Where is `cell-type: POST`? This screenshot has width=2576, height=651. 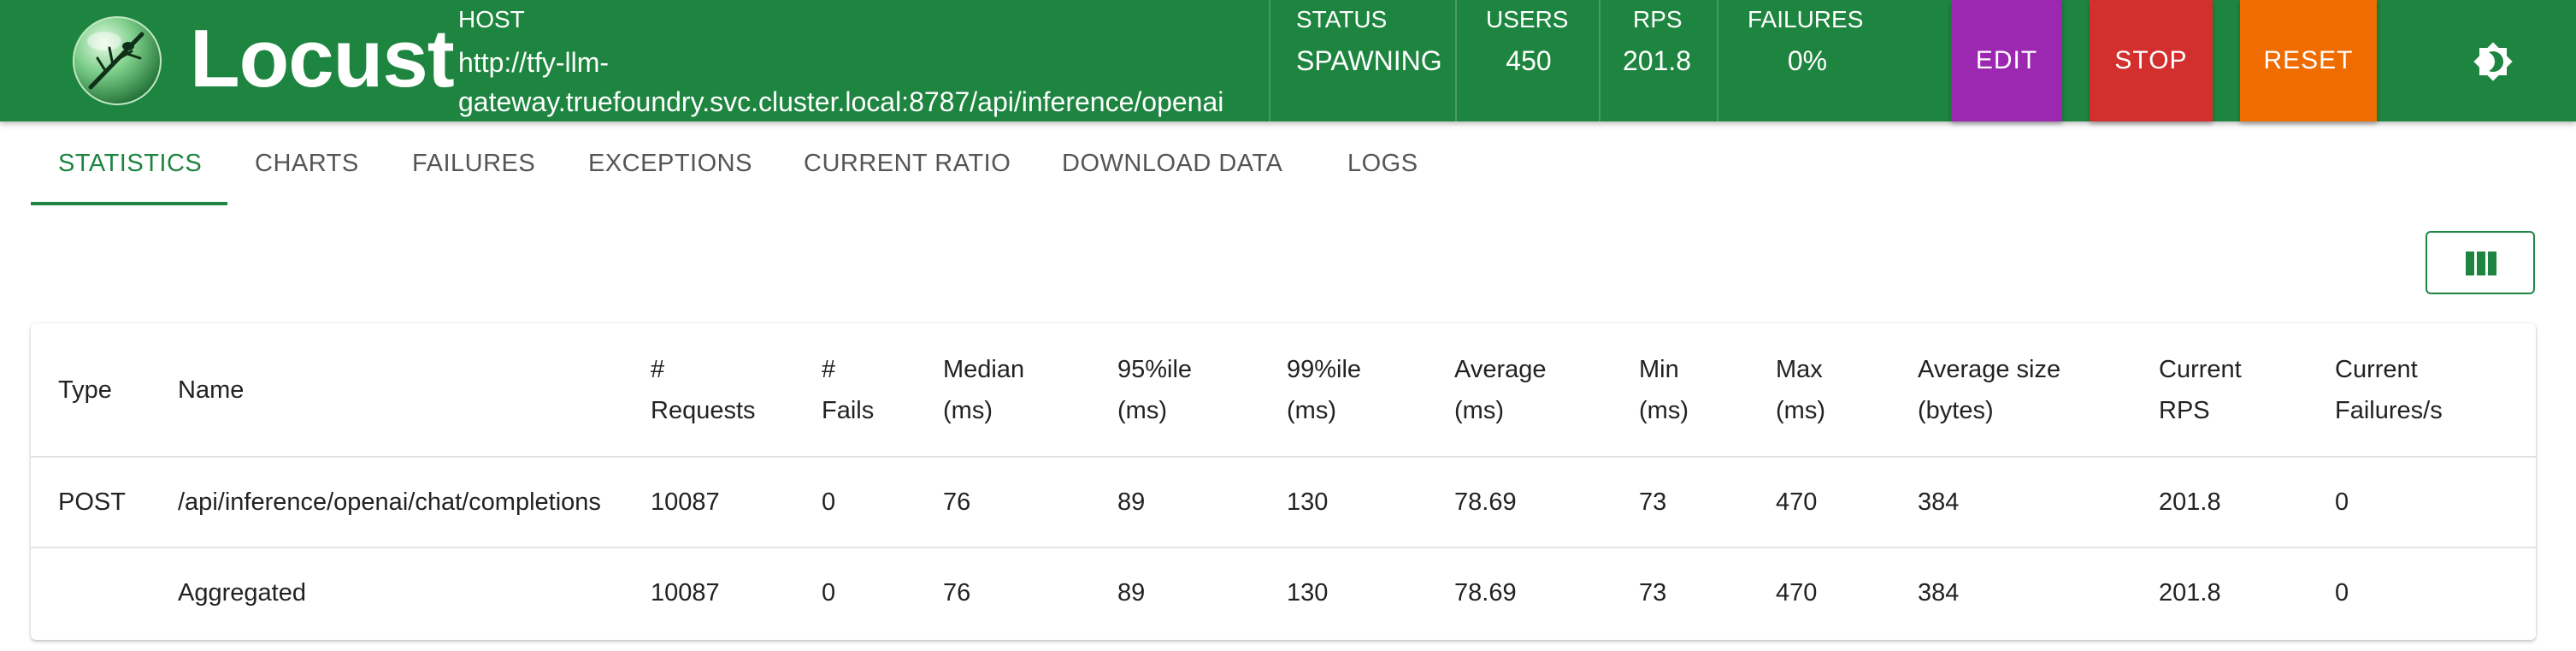
cell-type: POST is located at coordinates (92, 502).